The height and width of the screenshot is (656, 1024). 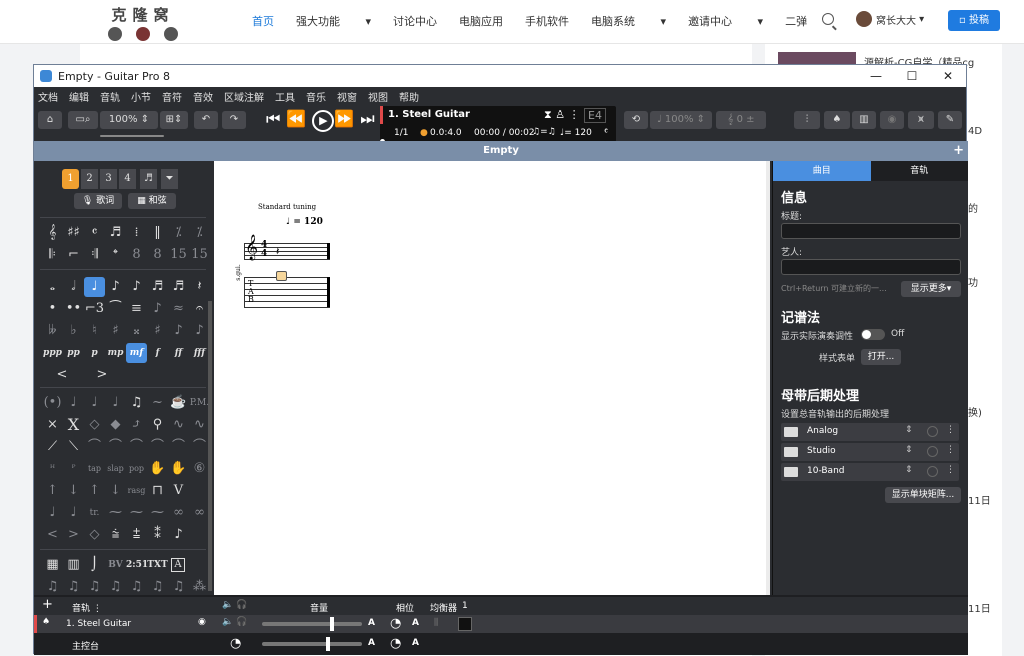 What do you see at coordinates (950, 120) in the screenshot?
I see `settings-button: ✎` at bounding box center [950, 120].